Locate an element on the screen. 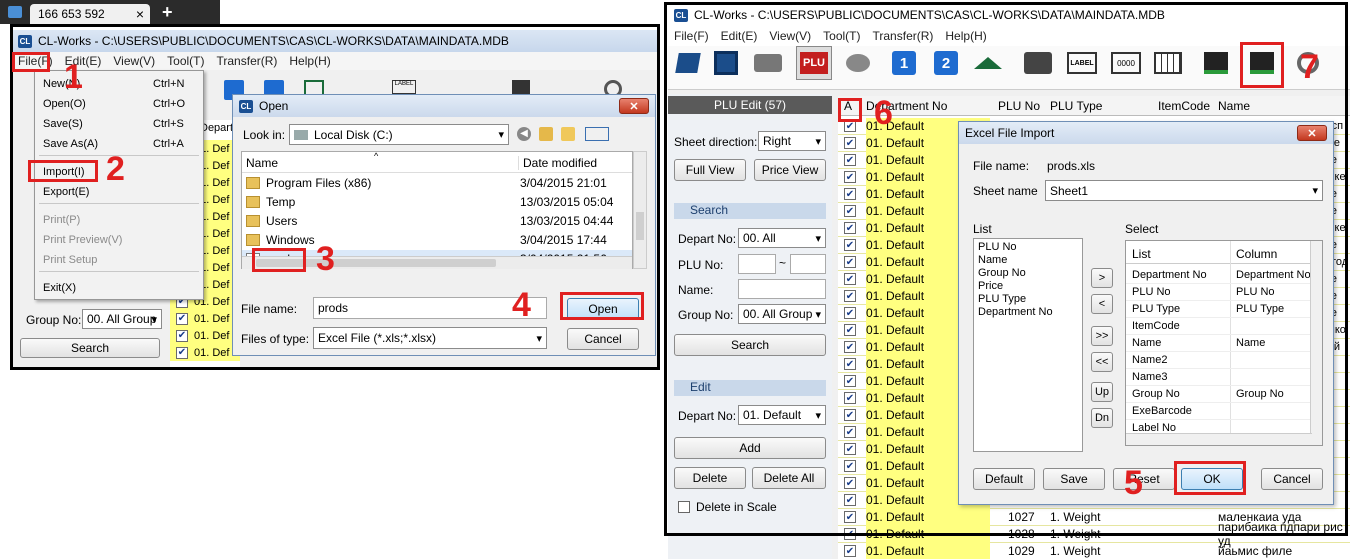 The image size is (1354, 559). select-hscroll is located at coordinates (1219, 439).